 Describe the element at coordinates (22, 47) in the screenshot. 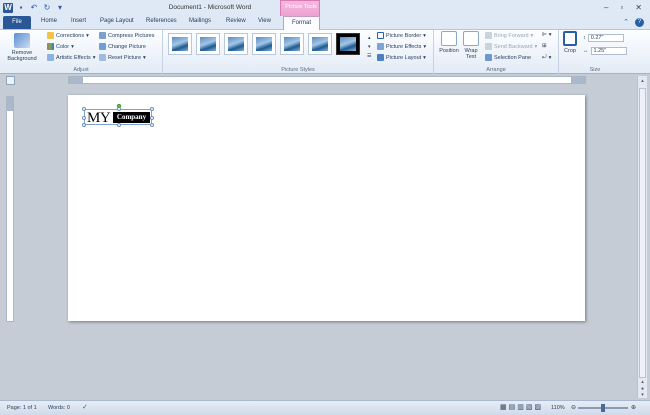

I see `remove-background-button: Remove Background` at that location.